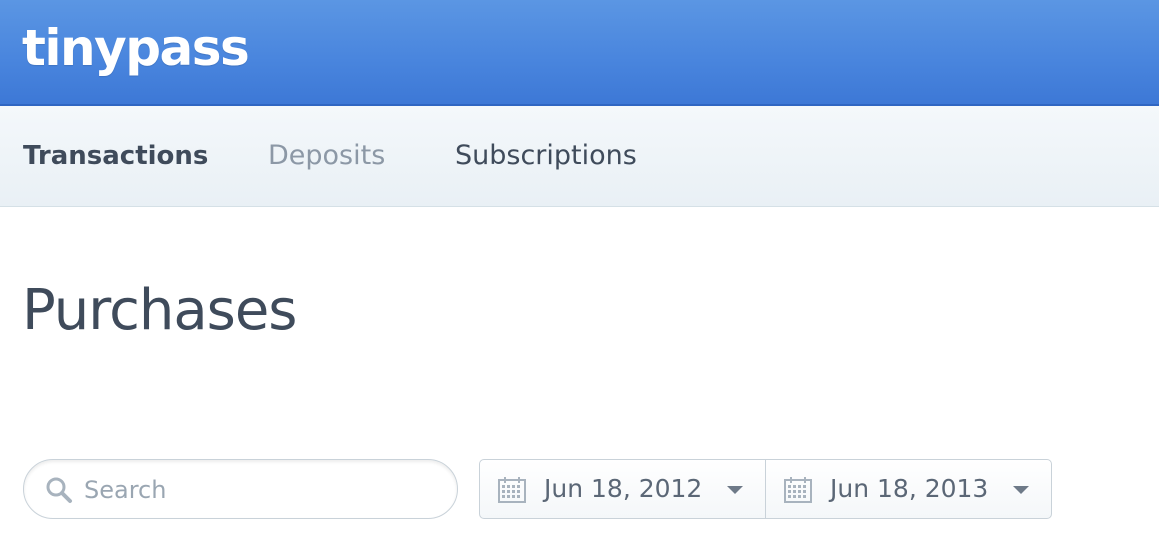 This screenshot has width=1159, height=537. Describe the element at coordinates (546, 156) in the screenshot. I see `tab-subscriptions: Subscriptions` at that location.